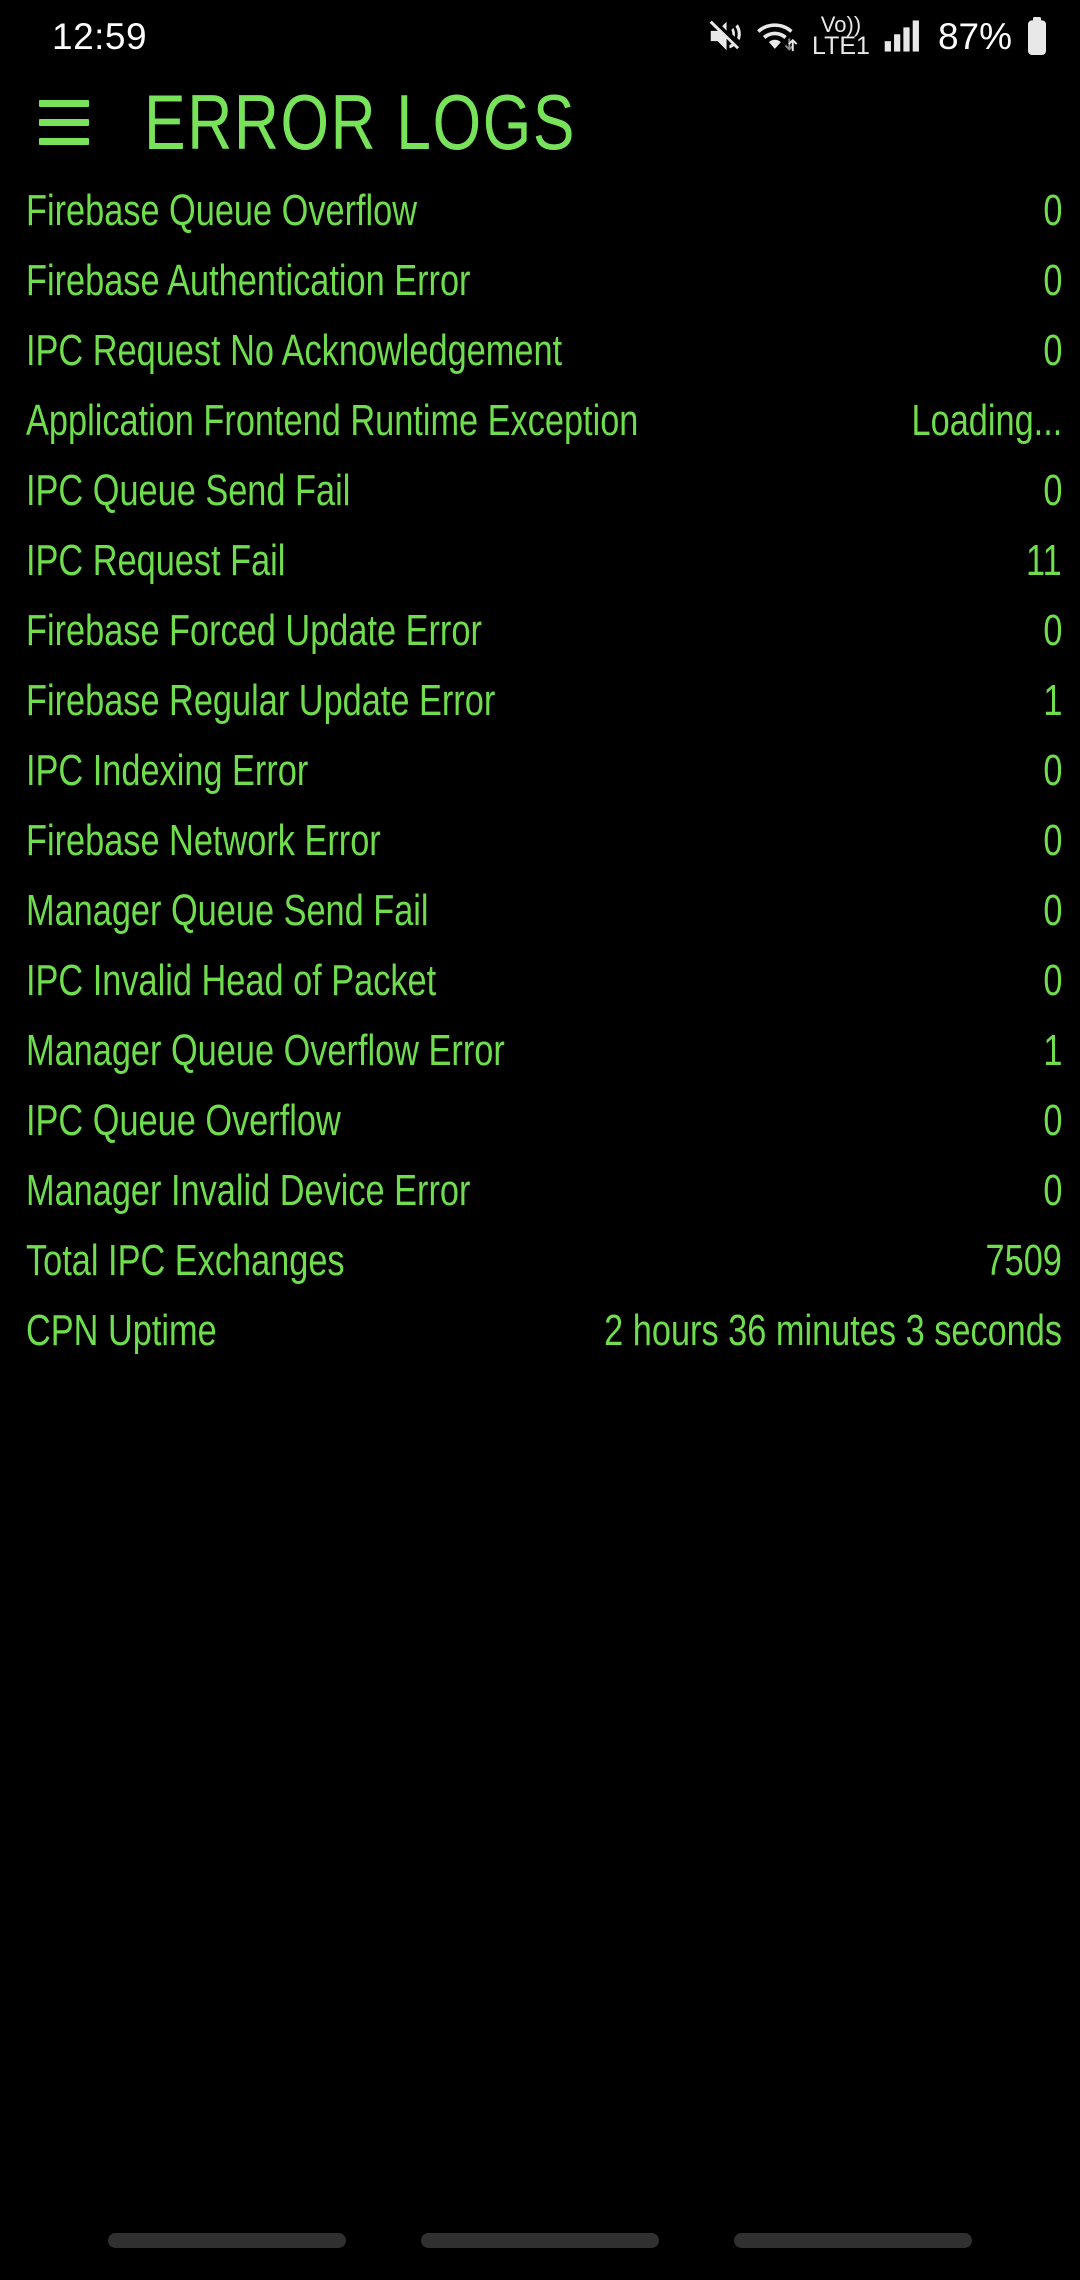 The image size is (1080, 2280). Describe the element at coordinates (841, 45) in the screenshot. I see `volte-bottom-label: LTE1` at that location.